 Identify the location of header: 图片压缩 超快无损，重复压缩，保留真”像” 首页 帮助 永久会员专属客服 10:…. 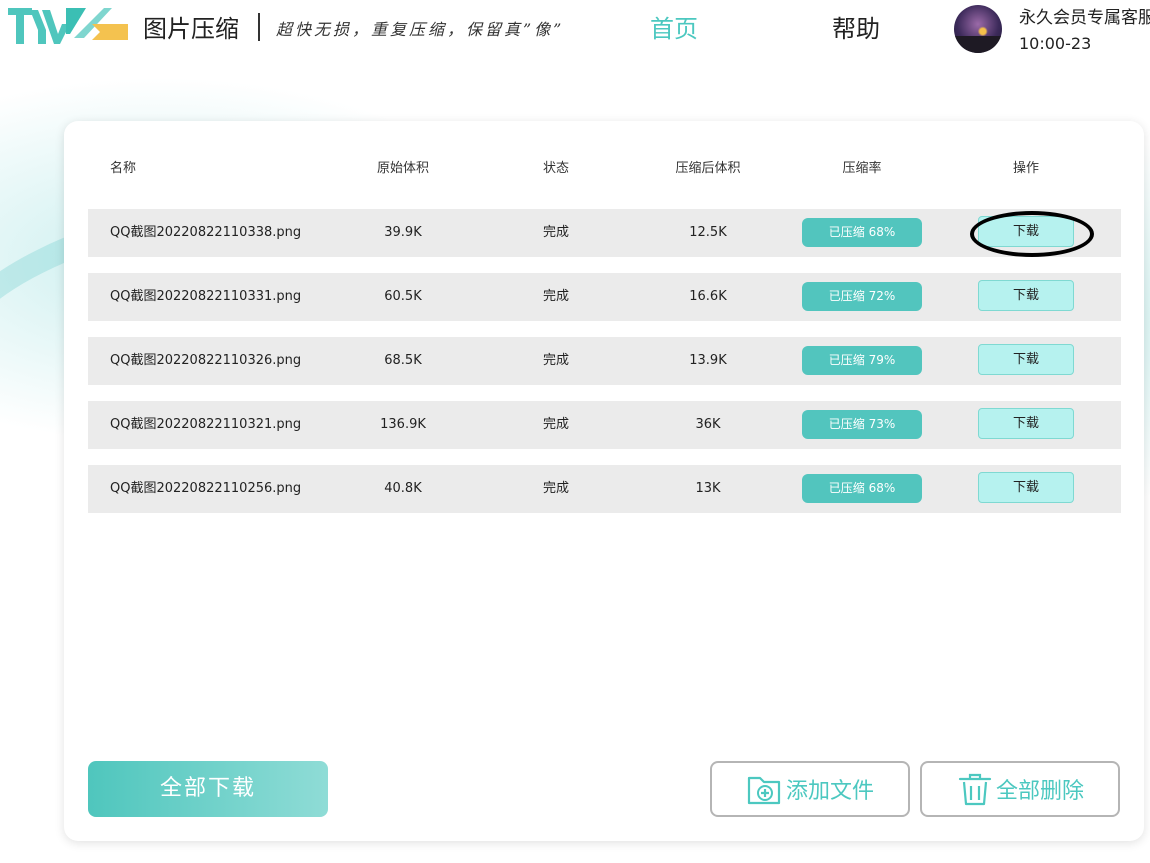
(575, 30).